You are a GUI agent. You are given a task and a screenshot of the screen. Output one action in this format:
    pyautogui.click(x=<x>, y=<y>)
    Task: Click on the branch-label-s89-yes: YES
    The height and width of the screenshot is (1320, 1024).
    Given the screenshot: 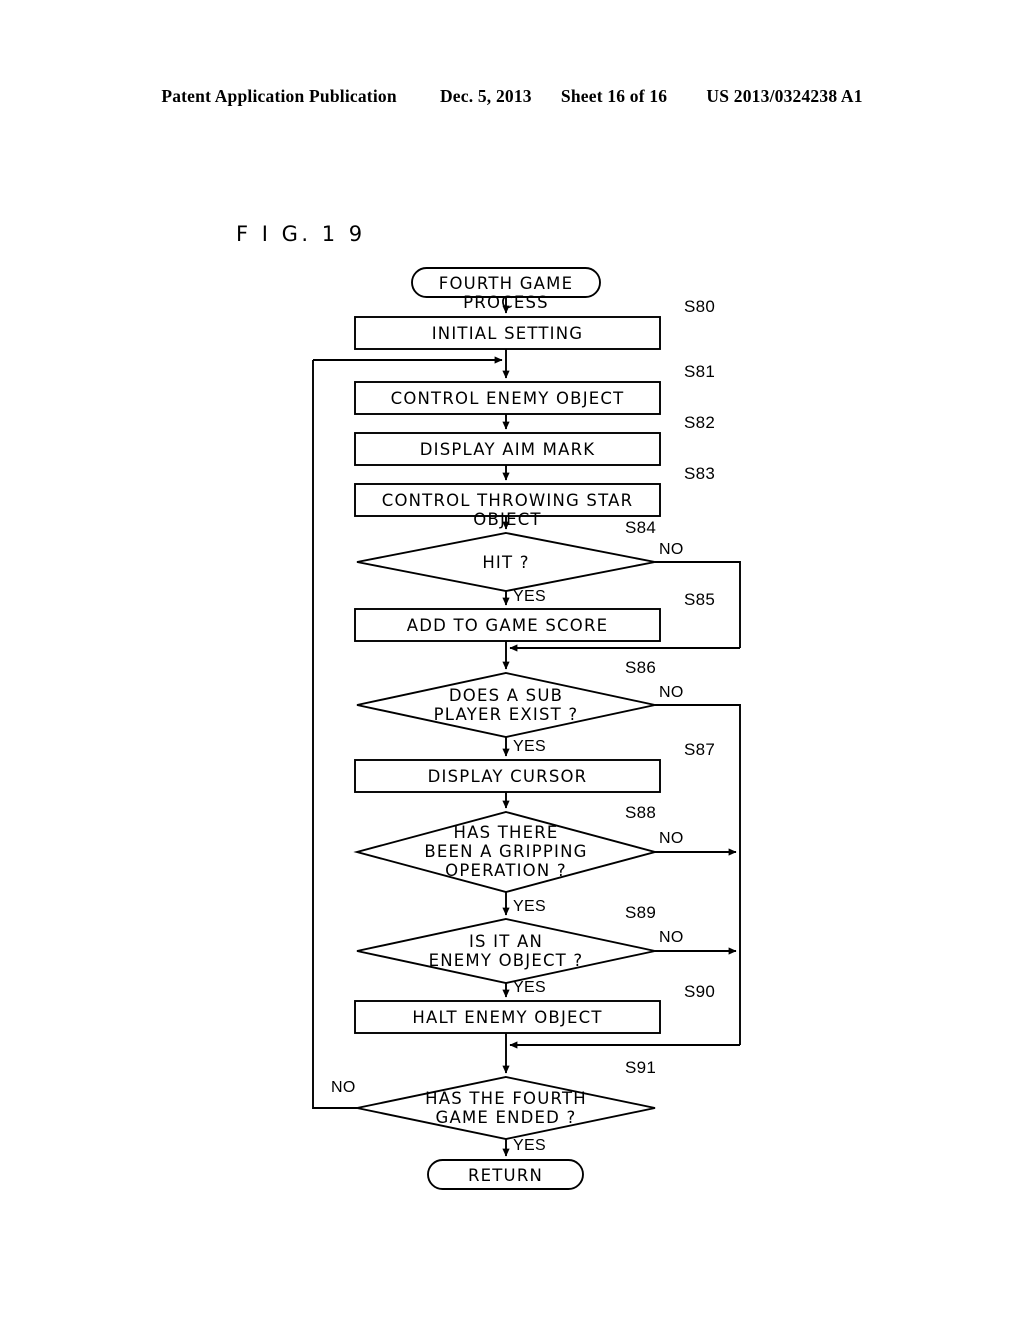 What is the action you would take?
    pyautogui.click(x=529, y=987)
    